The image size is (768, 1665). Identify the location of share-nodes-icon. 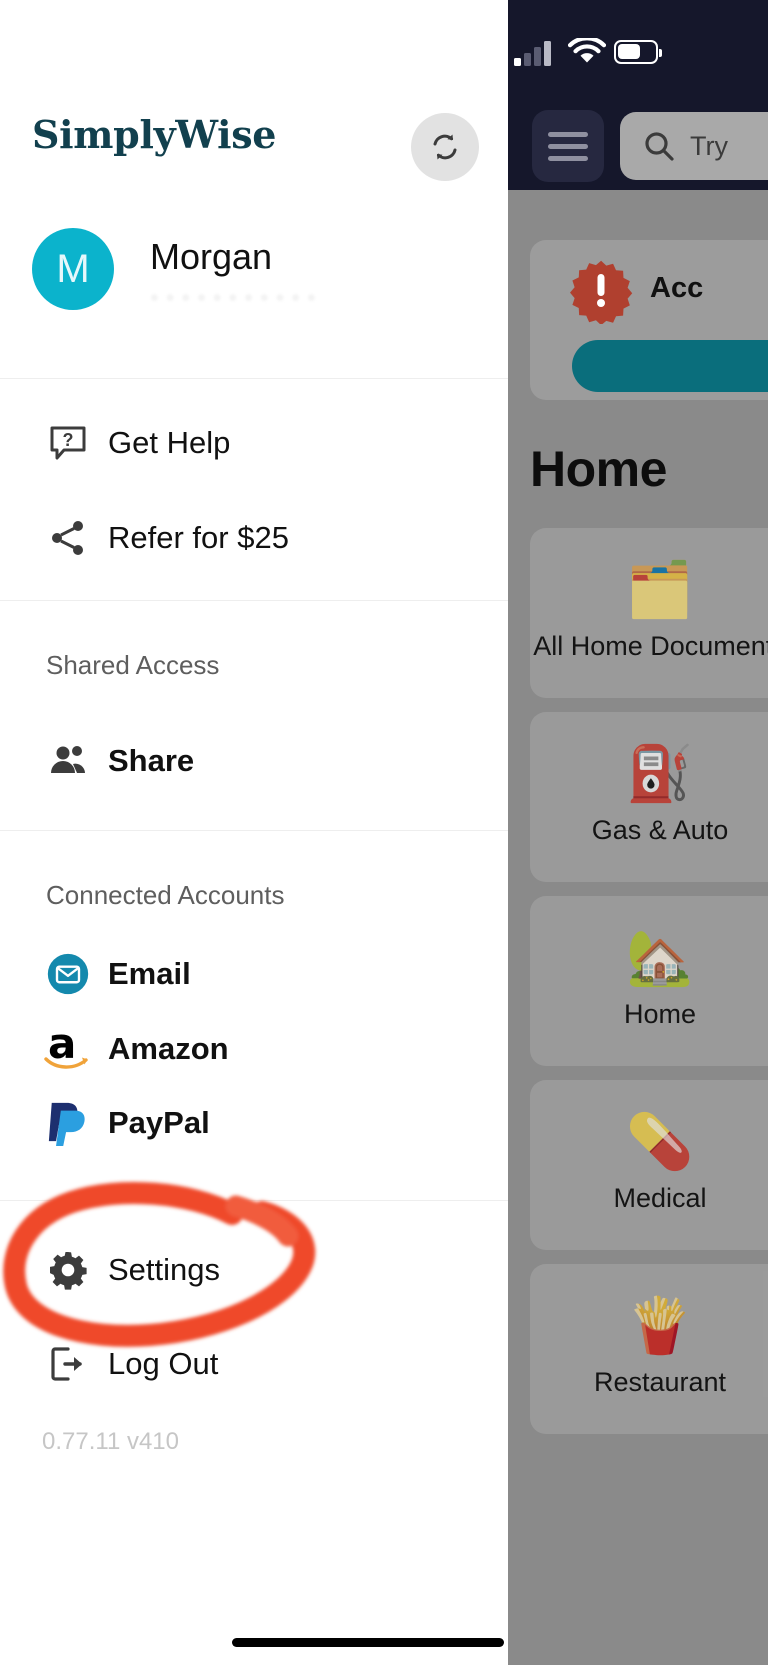
(68, 538).